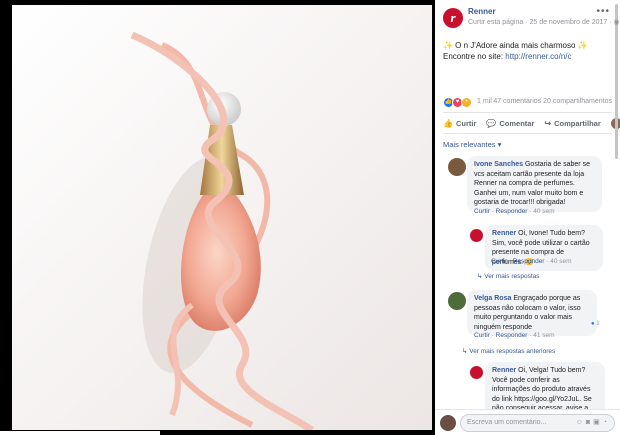 The image size is (620, 435). Describe the element at coordinates (593, 324) in the screenshot. I see `like-reaction-icon: ●` at that location.